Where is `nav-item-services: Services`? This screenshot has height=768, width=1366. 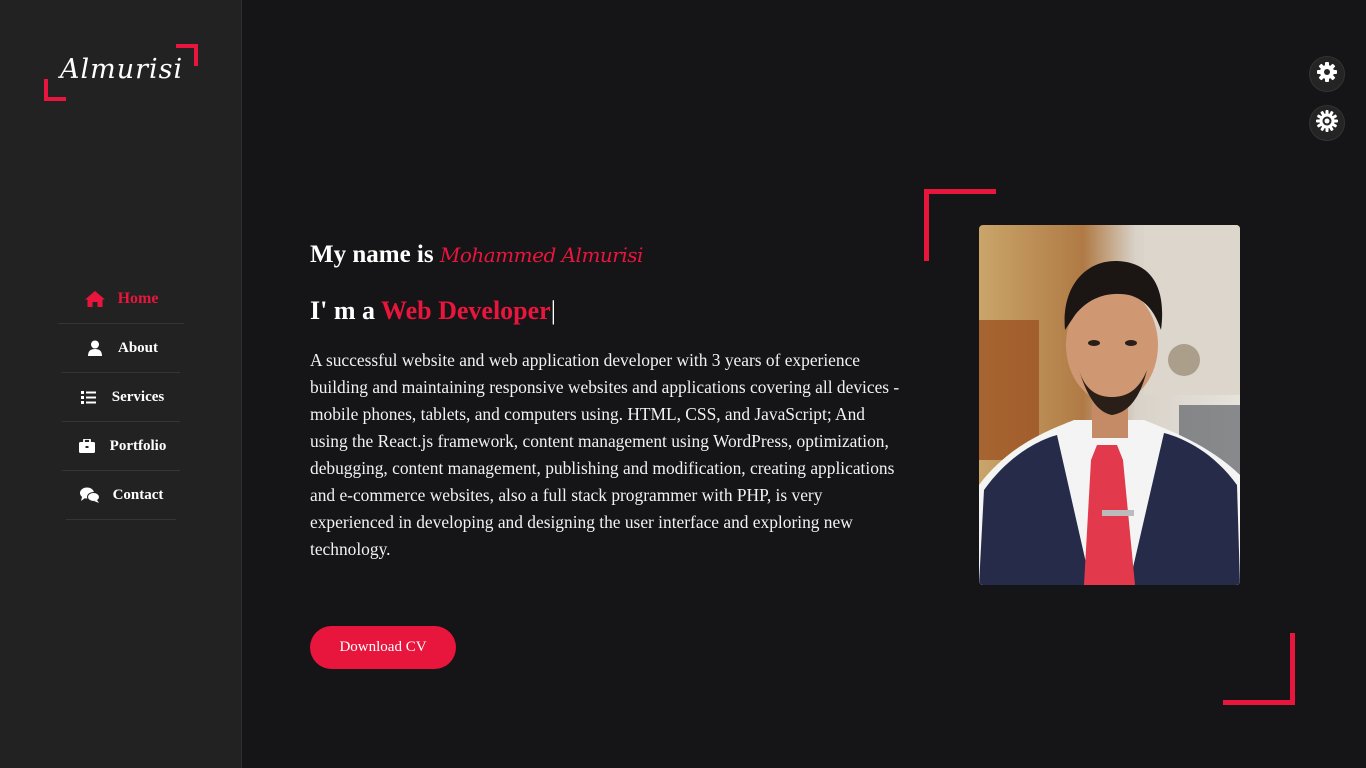 nav-item-services: Services is located at coordinates (121, 397).